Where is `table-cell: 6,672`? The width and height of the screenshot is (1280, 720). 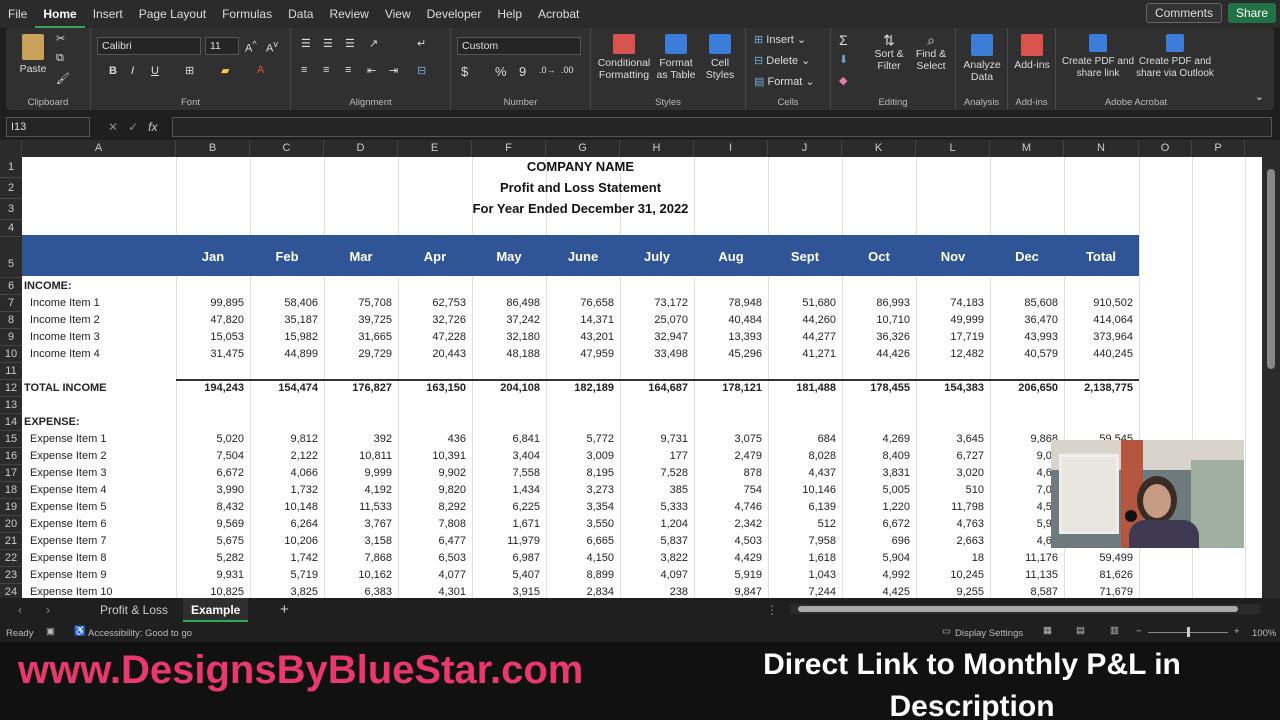
table-cell: 6,672 is located at coordinates (230, 473).